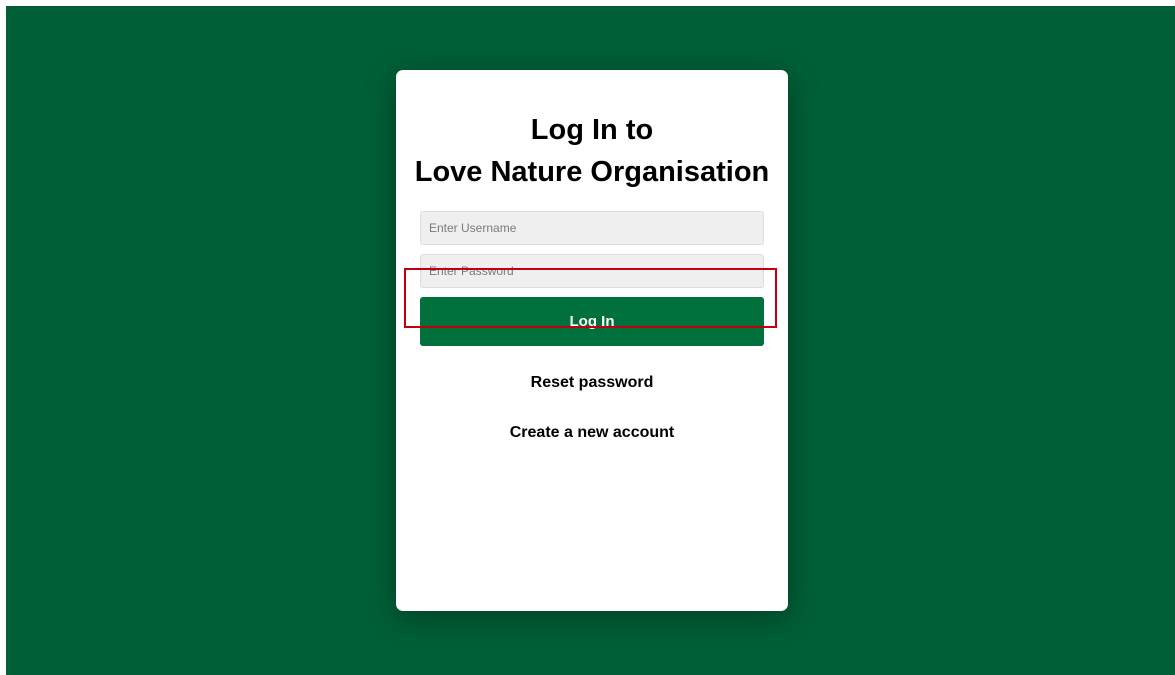 This screenshot has width=1175, height=675. Describe the element at coordinates (592, 172) in the screenshot. I see `title-line-2: Love Nature Organisation` at that location.